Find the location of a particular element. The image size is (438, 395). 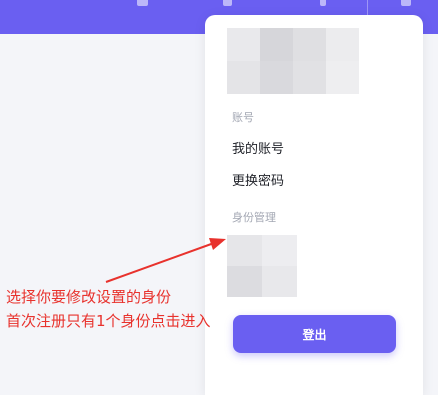

annotation-line-1: 选择你要修改设置的身份 is located at coordinates (89, 297).